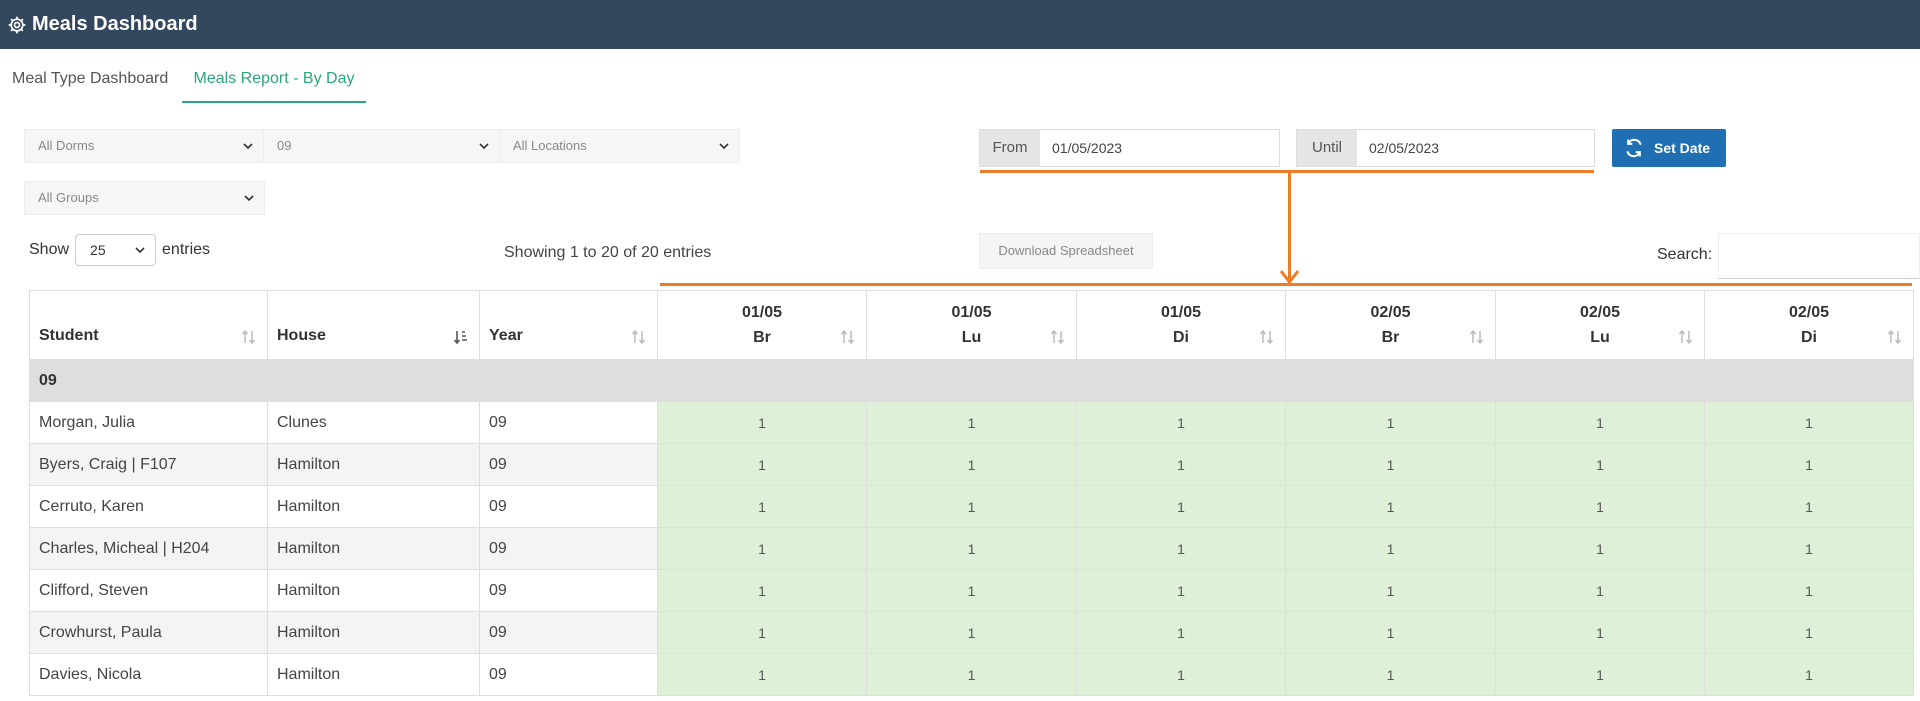 The width and height of the screenshot is (1920, 701). I want to click on col-date-meal: 02/05 Br, so click(1390, 325).